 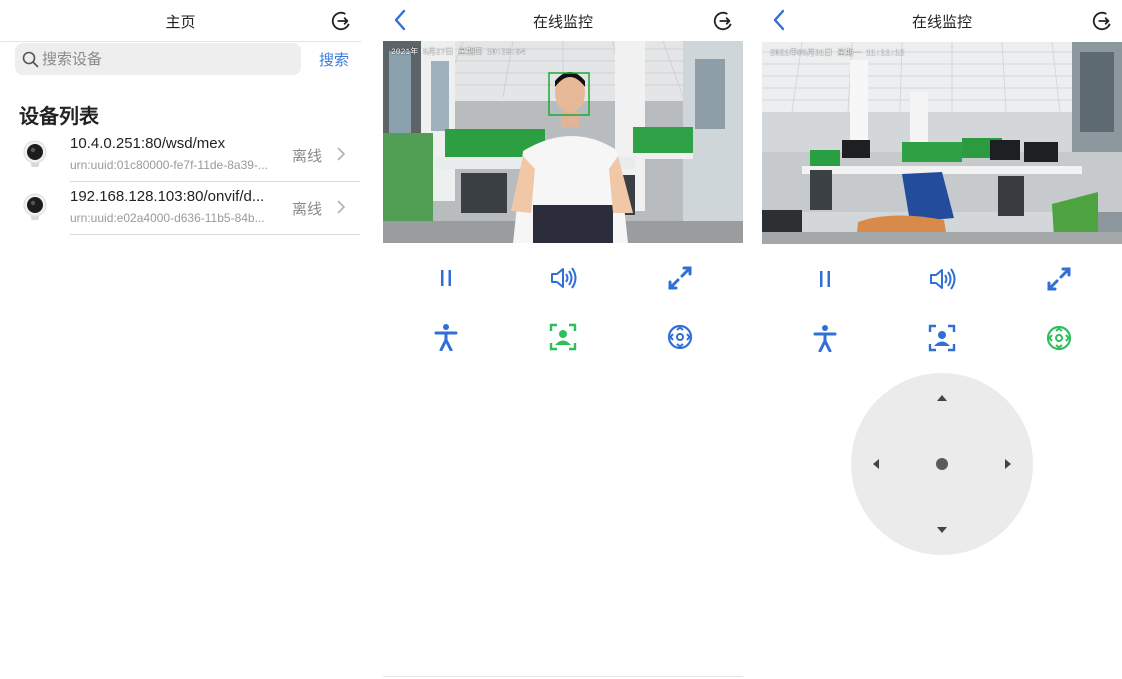 What do you see at coordinates (148, 143) in the screenshot?
I see `device-name: 10.4.0.251:80/wsd/mex` at bounding box center [148, 143].